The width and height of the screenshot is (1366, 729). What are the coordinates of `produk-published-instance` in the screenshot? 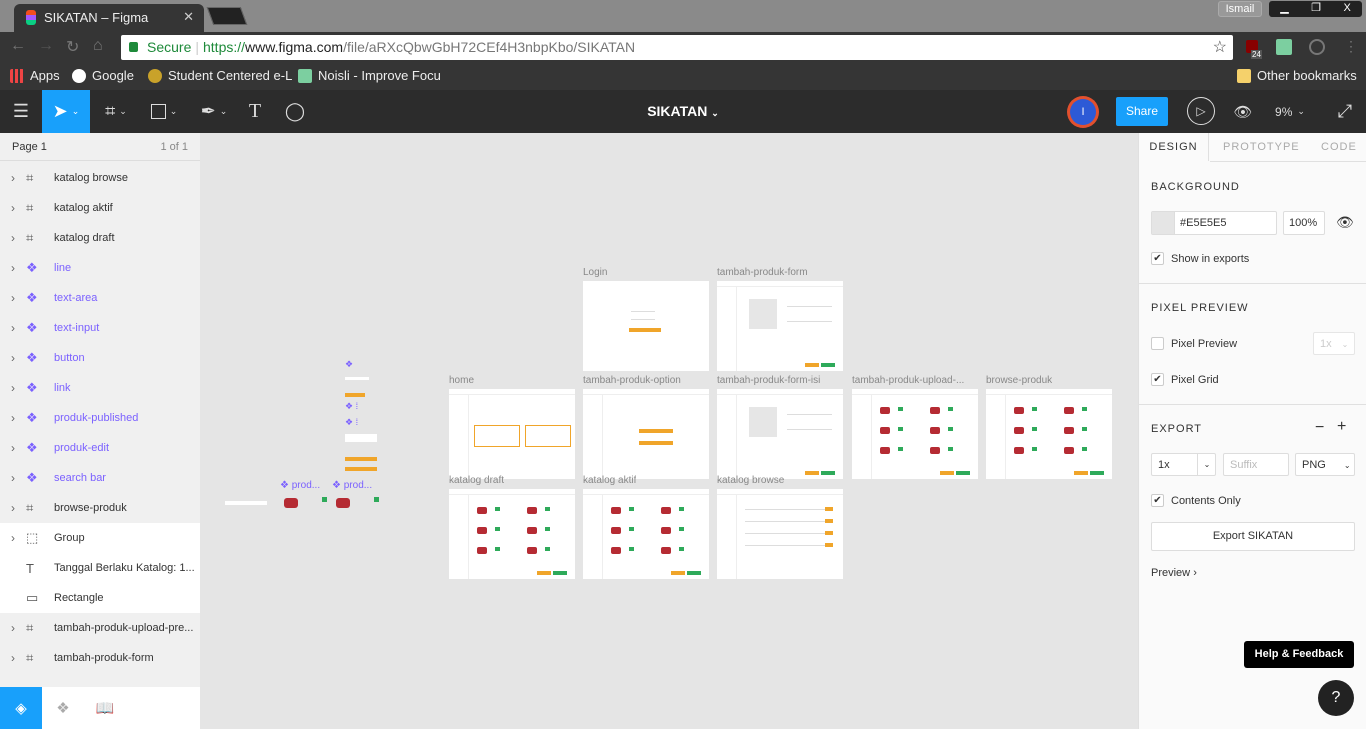 It's located at (305, 504).